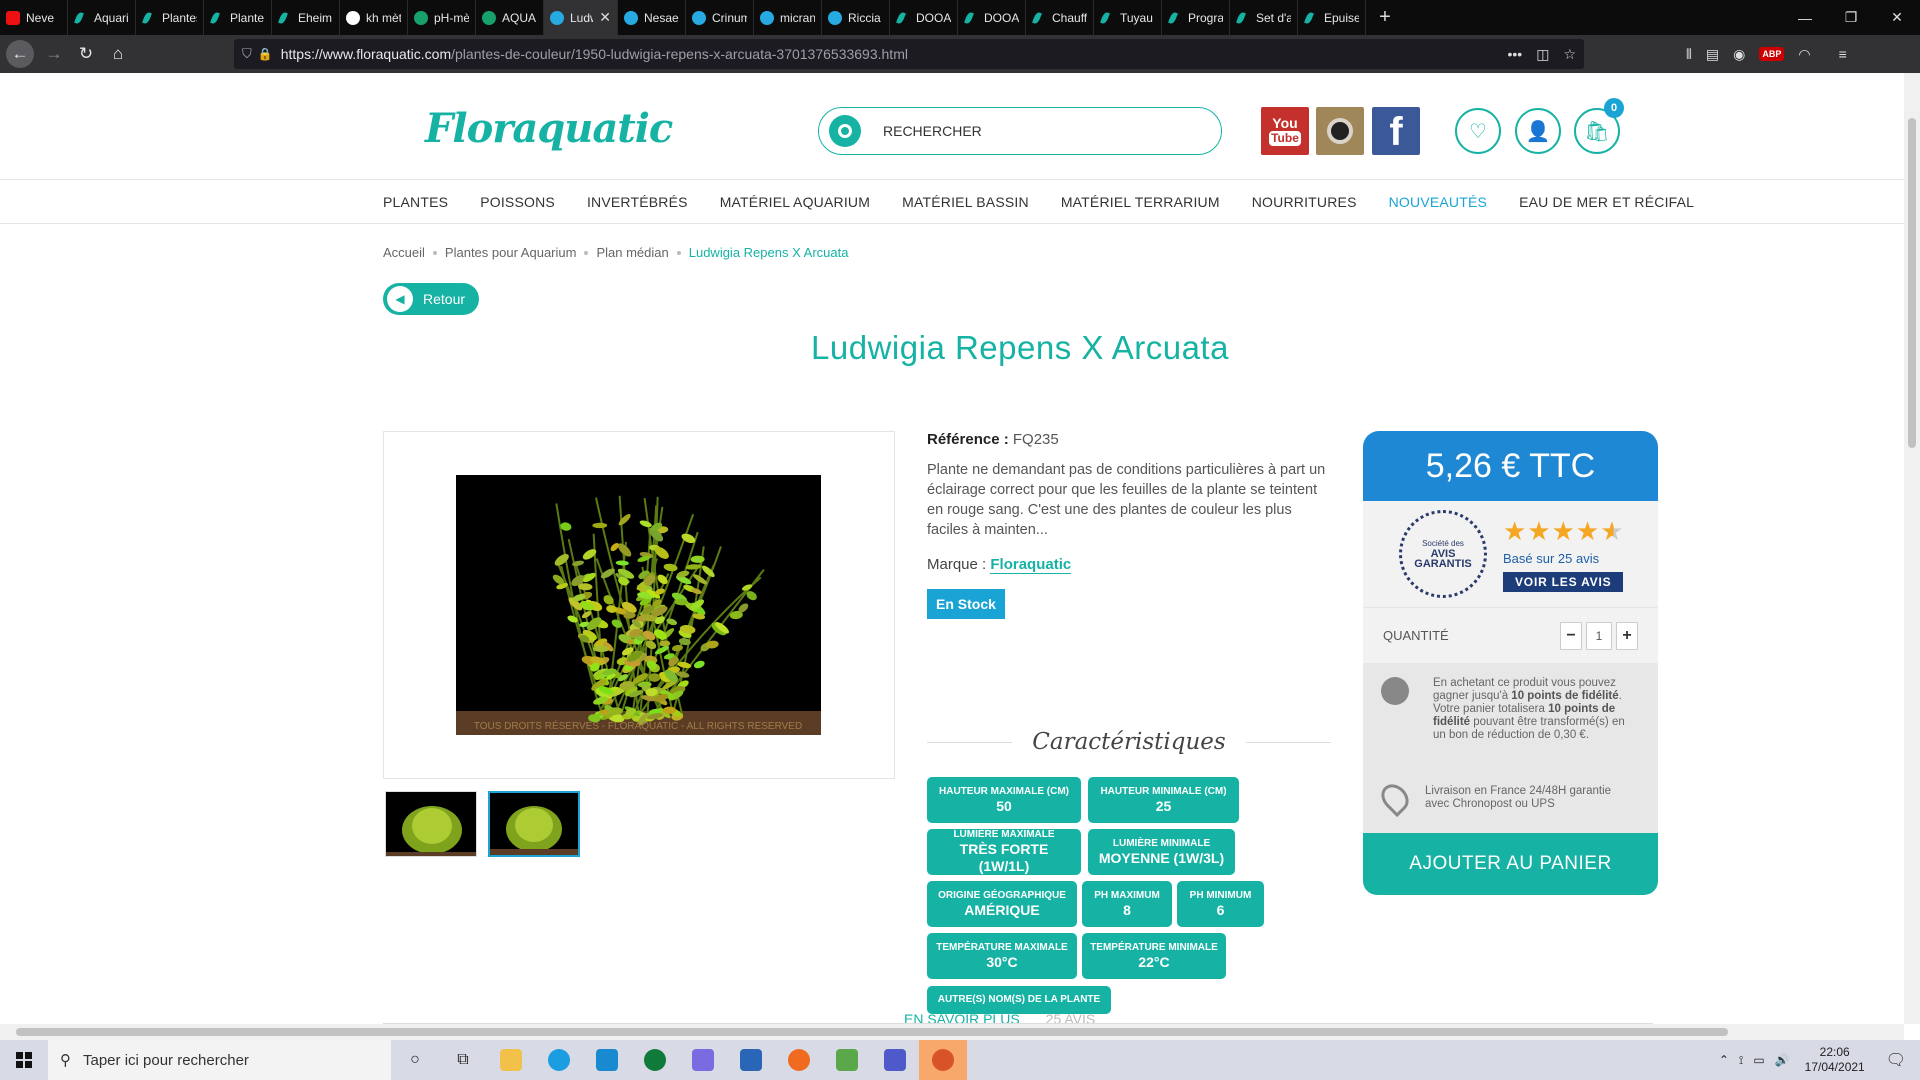 The image size is (1920, 1080). I want to click on app-green-icon, so click(655, 1060).